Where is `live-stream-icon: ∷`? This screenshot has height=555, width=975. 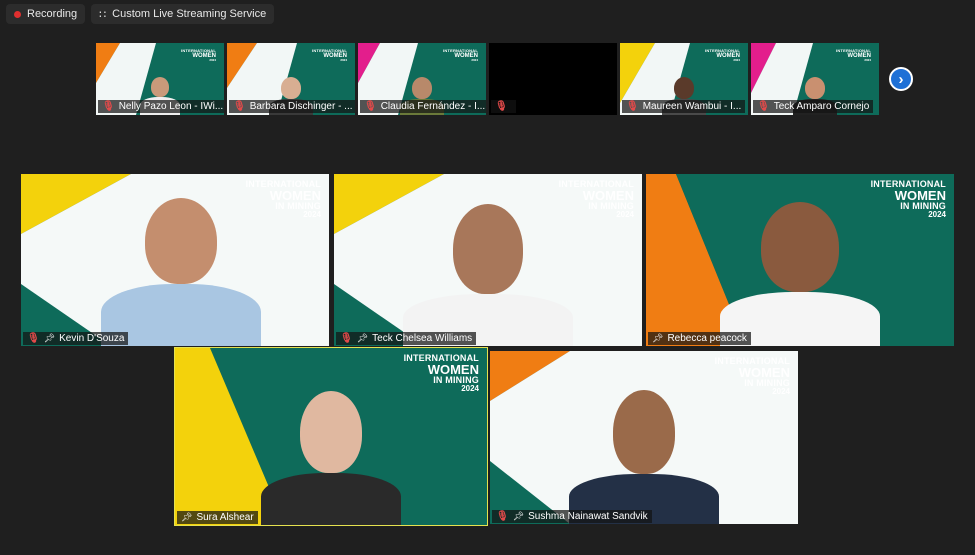
live-stream-icon: ∷ is located at coordinates (103, 14).